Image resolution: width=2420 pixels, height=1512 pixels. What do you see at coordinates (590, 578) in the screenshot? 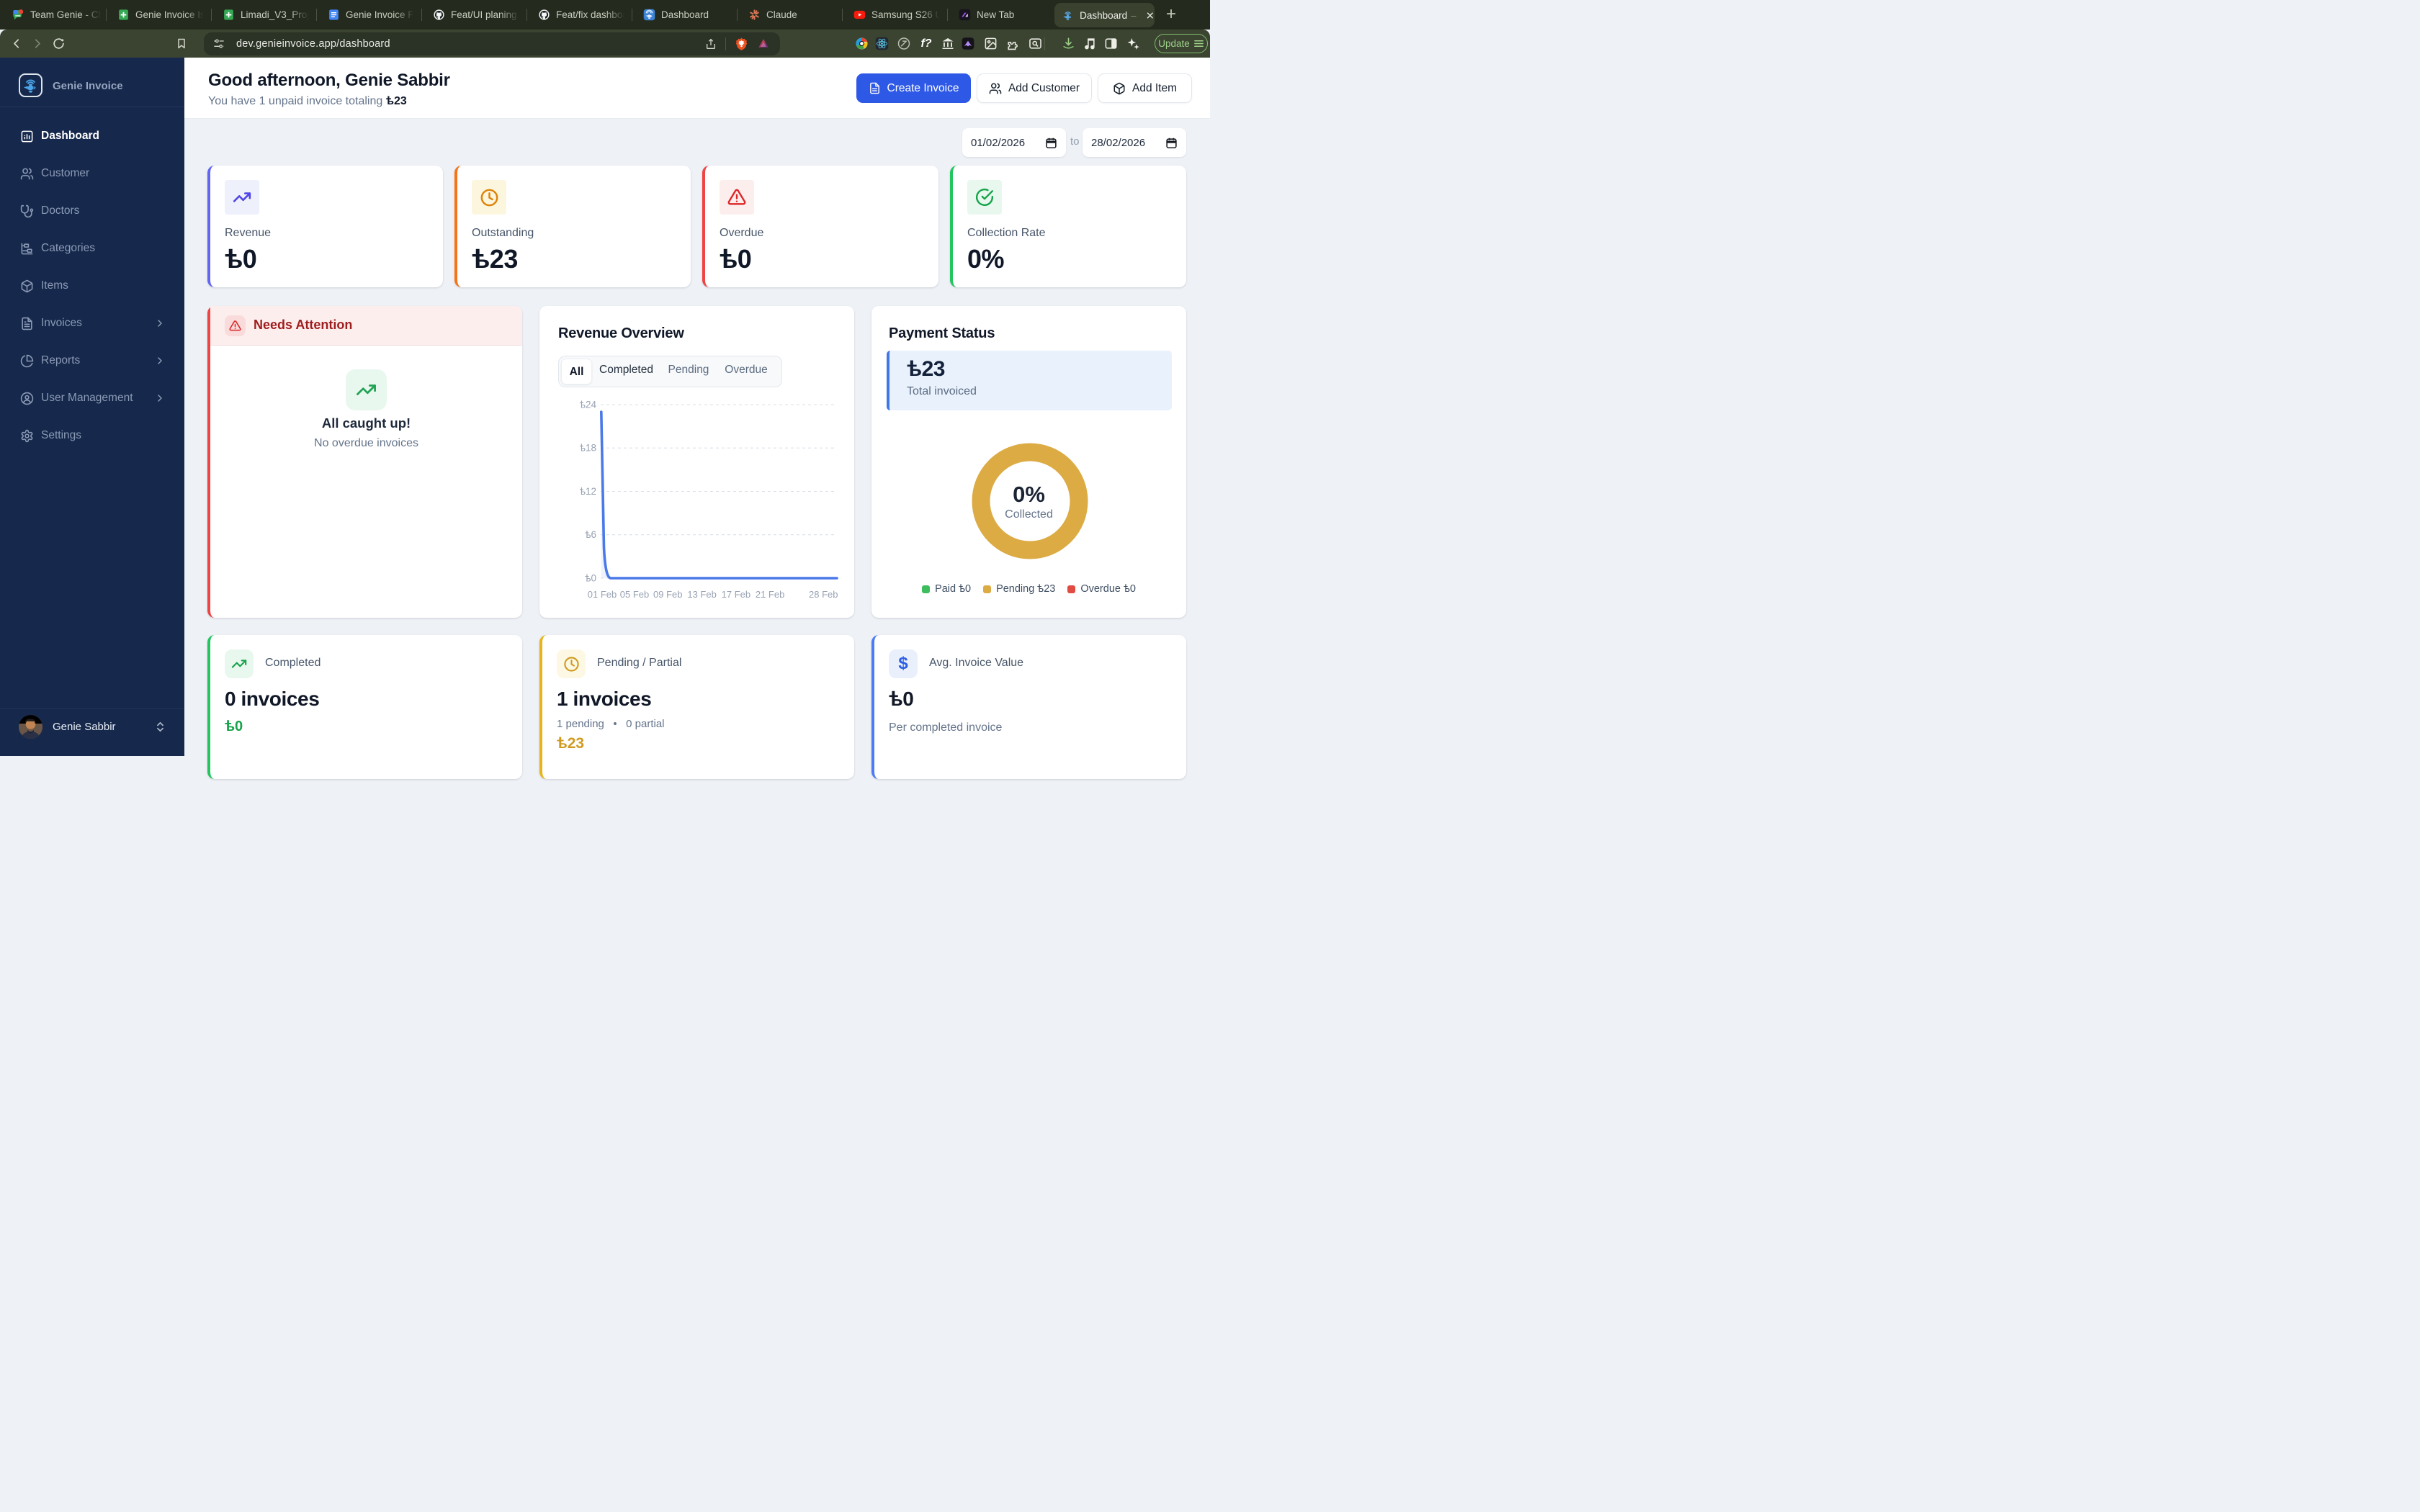
I see `svg-text: ѣ0` at bounding box center [590, 578].